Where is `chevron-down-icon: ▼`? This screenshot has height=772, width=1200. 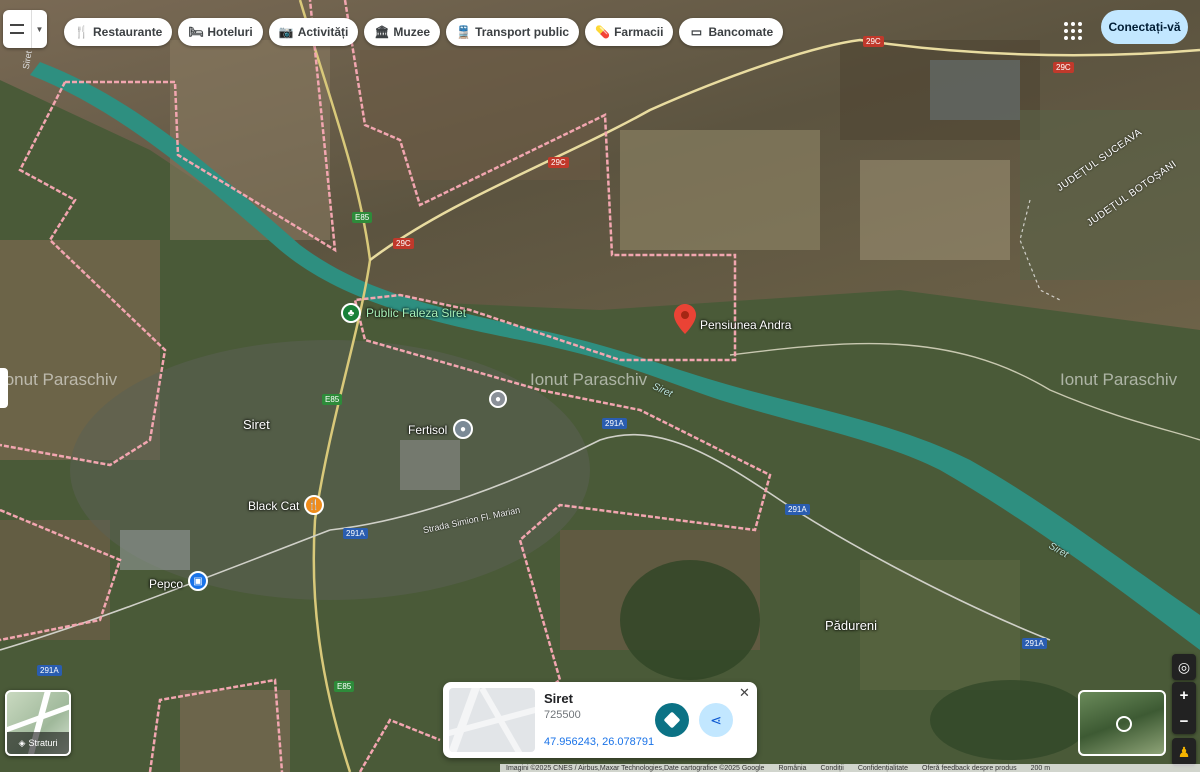
chevron-down-icon: ▼ is located at coordinates (39, 29).